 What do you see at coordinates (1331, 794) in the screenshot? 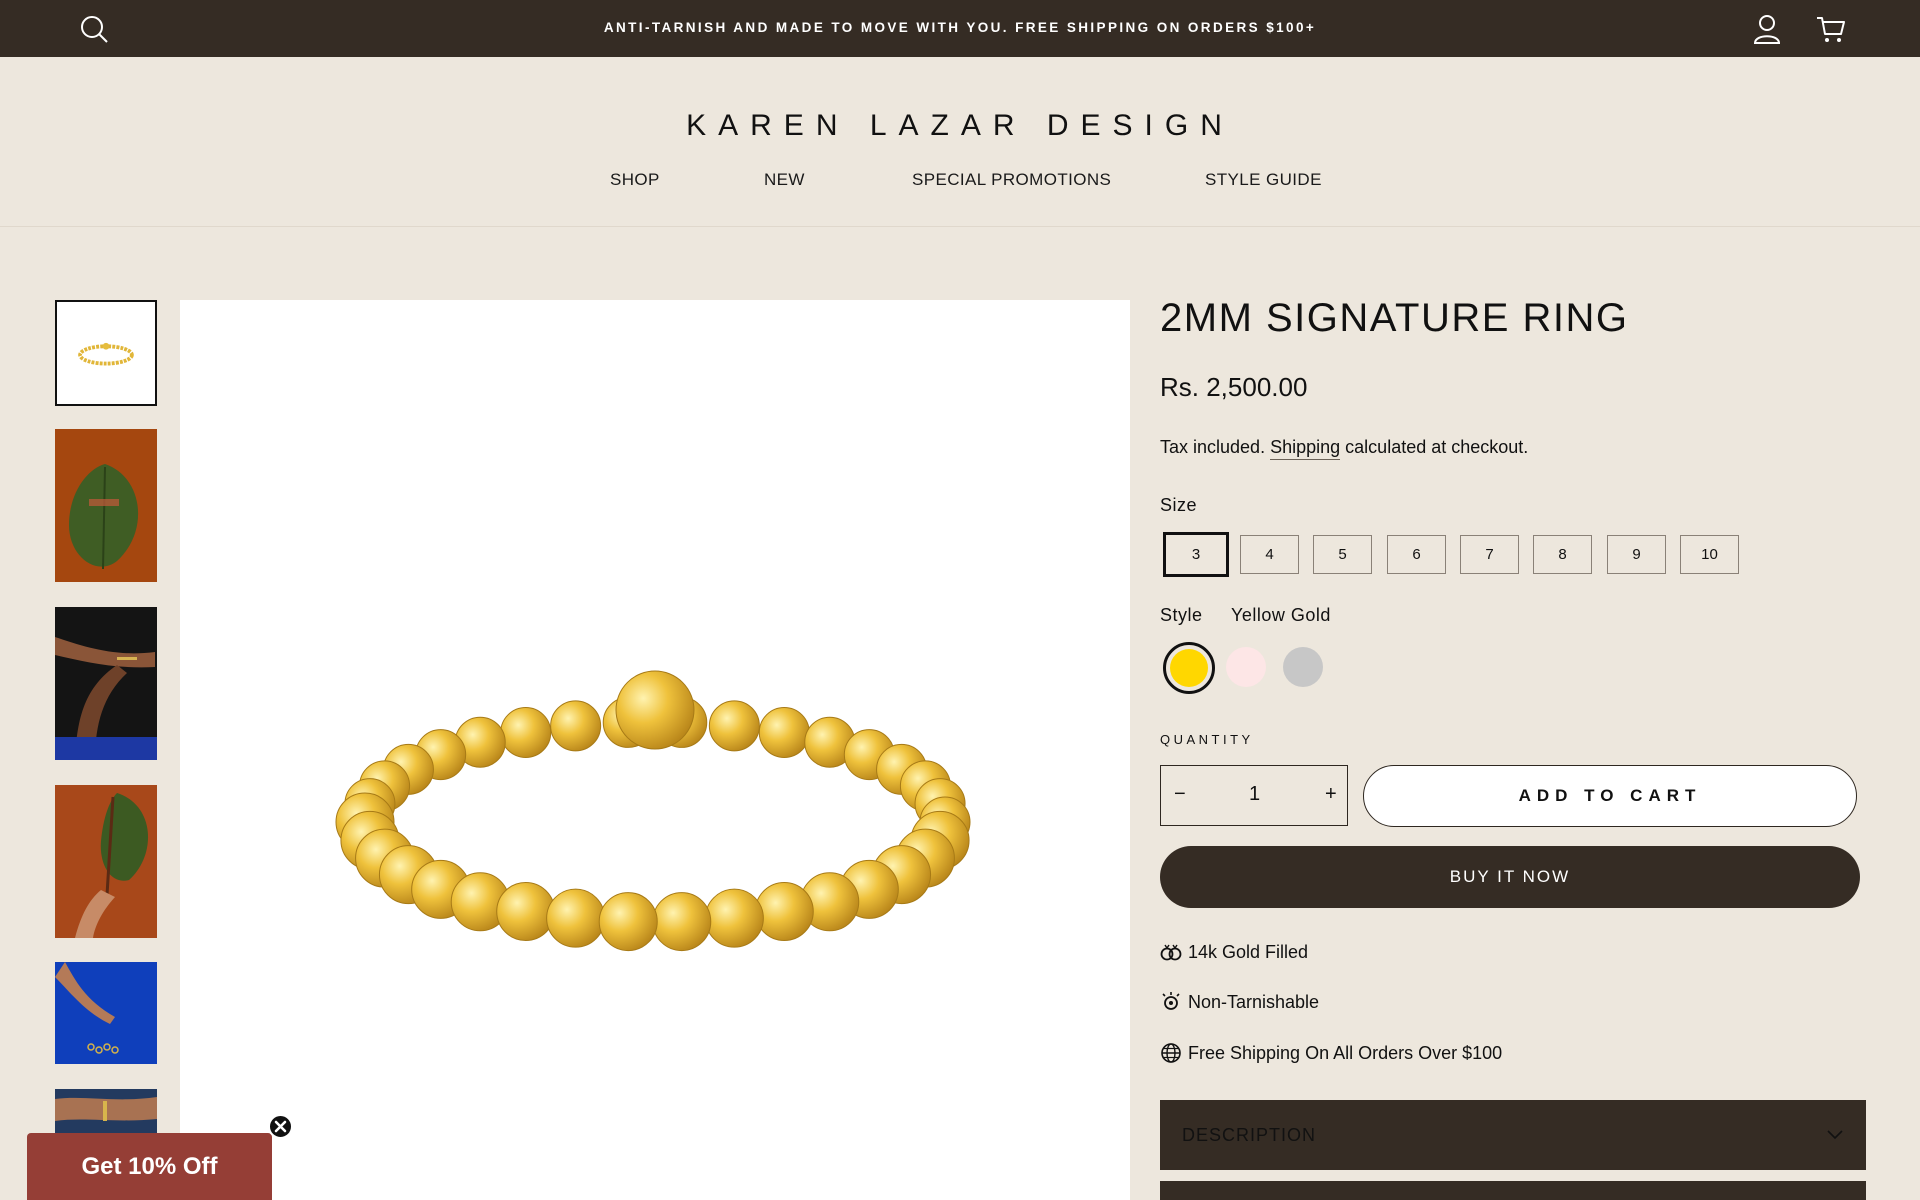
I see `quantity-increase-button: +` at bounding box center [1331, 794].